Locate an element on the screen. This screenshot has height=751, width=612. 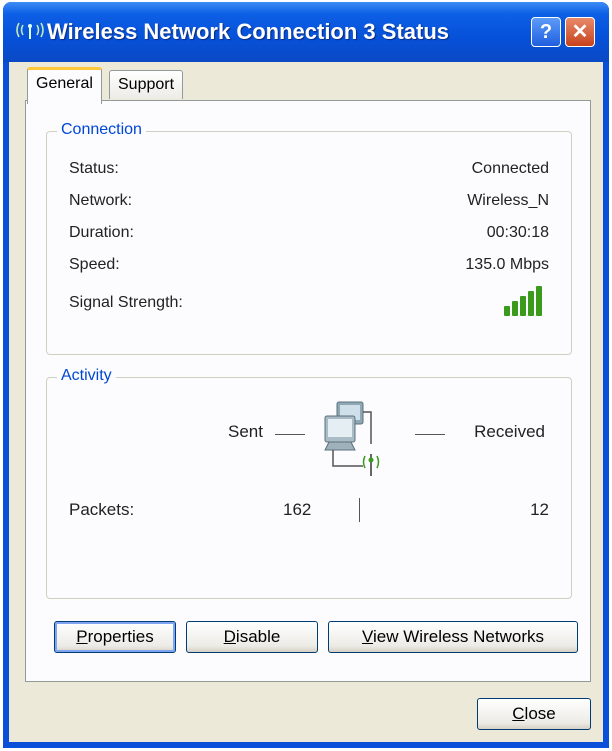
close-accel: C is located at coordinates (518, 713).